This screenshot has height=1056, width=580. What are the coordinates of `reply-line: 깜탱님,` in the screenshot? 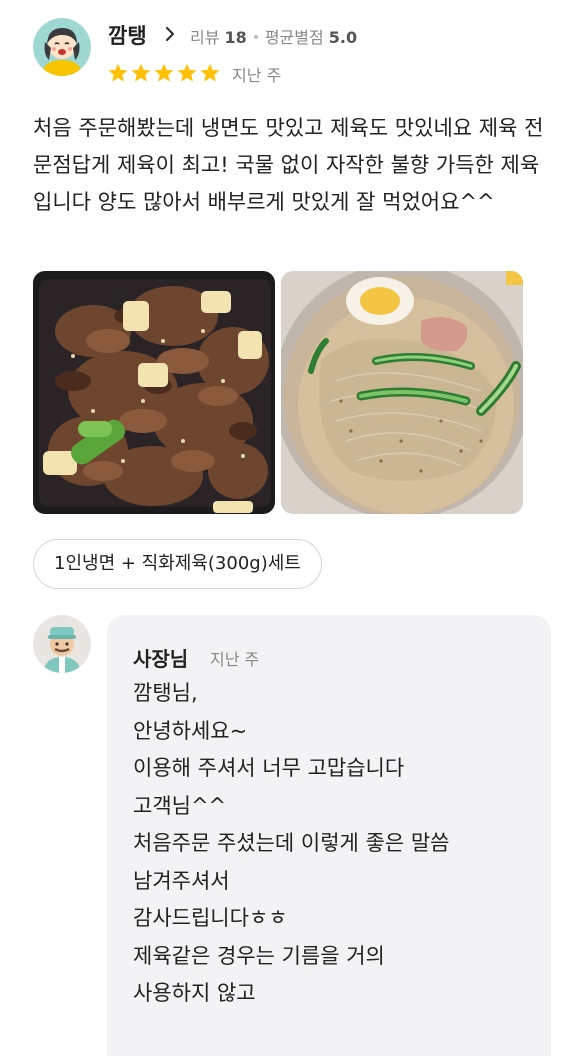 It's located at (165, 693).